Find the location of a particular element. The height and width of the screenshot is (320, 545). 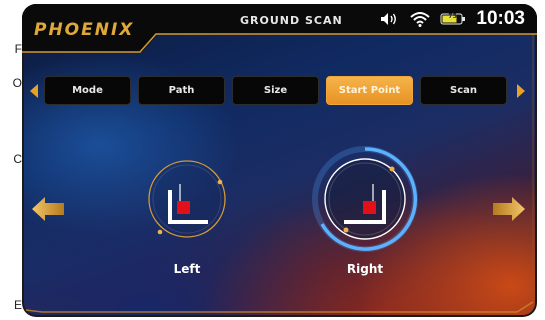

page-edge-fragment: E is located at coordinates (17, 305).